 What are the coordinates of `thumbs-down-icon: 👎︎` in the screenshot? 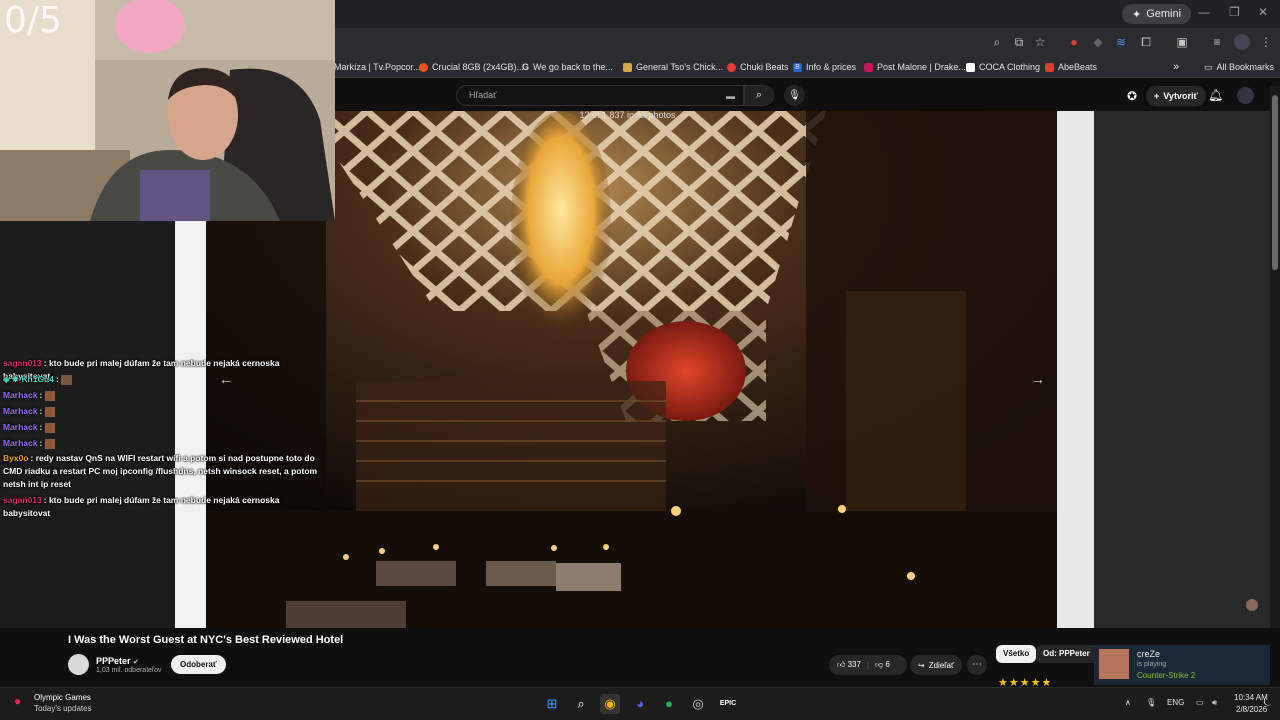 It's located at (879, 664).